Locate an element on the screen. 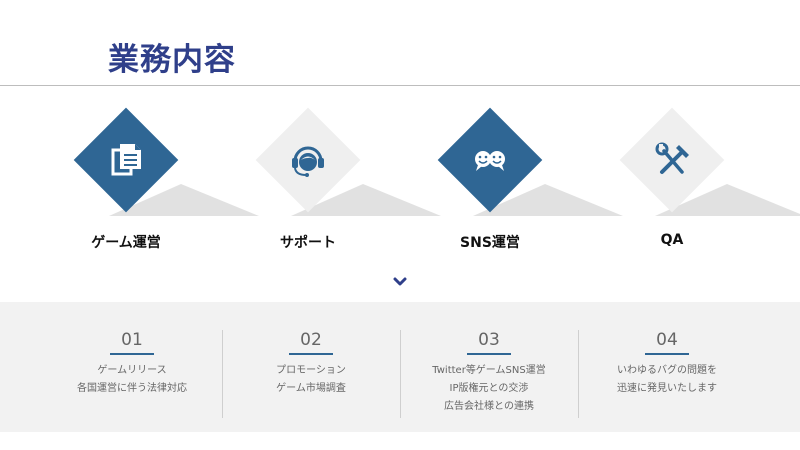 Image resolution: width=800 pixels, height=450 pixels. service-label: サポート is located at coordinates (308, 243).